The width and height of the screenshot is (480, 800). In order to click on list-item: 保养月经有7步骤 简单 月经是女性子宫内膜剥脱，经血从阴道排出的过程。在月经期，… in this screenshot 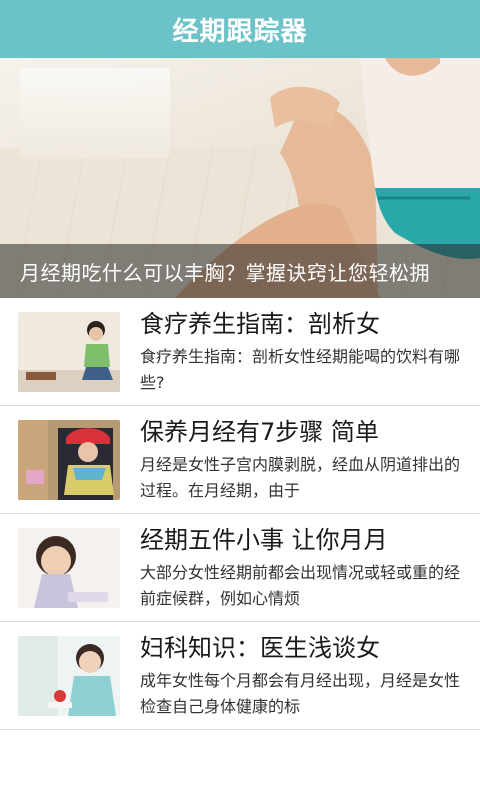, I will do `click(240, 460)`.